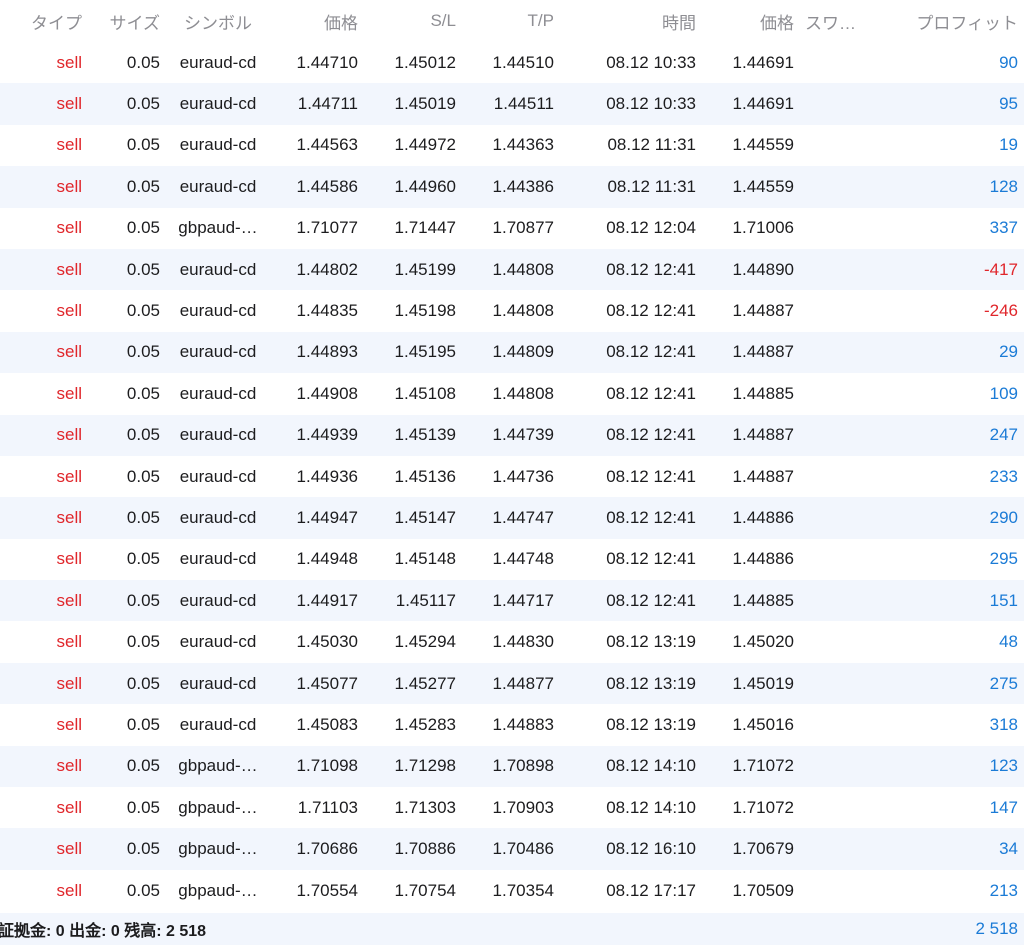  What do you see at coordinates (633, 21) in the screenshot?
I see `header-time: 時間` at bounding box center [633, 21].